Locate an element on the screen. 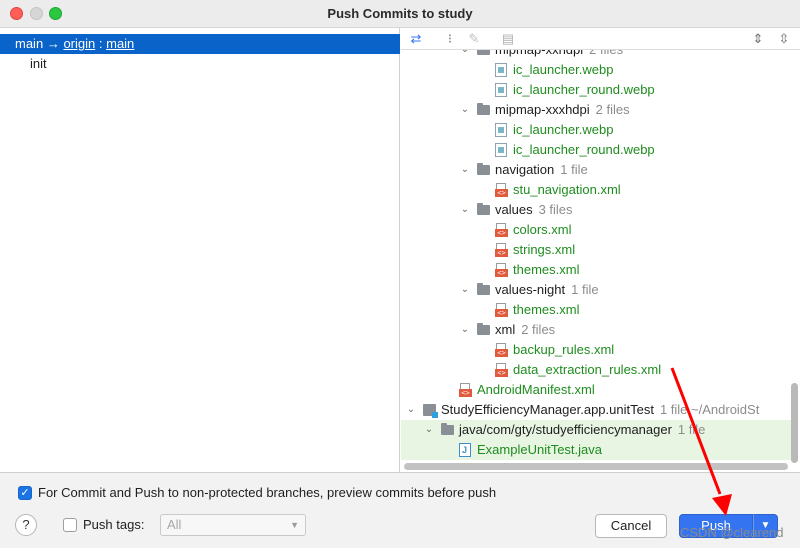  file-count: 1 file ~/AndroidSt is located at coordinates (709, 409).